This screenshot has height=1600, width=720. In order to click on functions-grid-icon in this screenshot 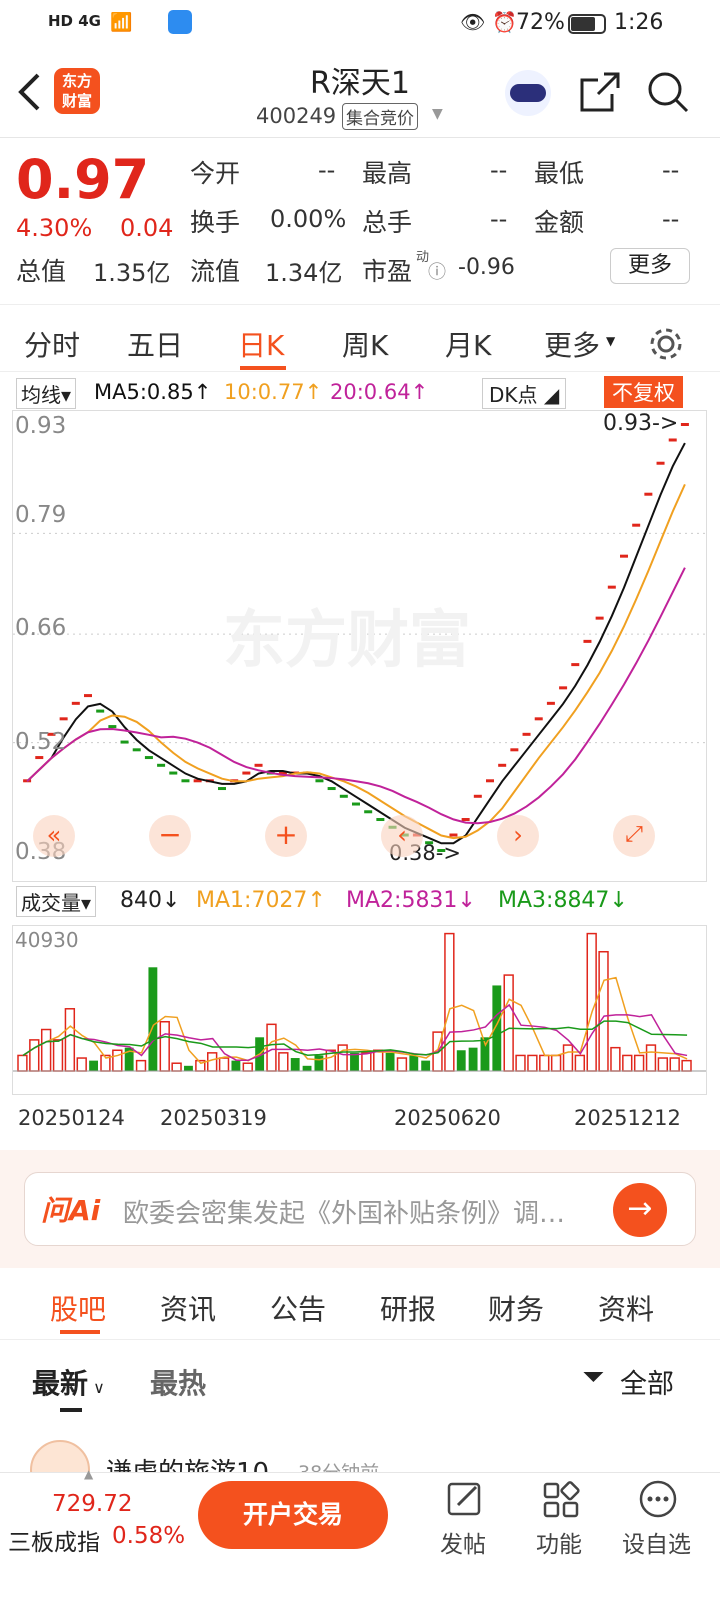, I will do `click(561, 1500)`.